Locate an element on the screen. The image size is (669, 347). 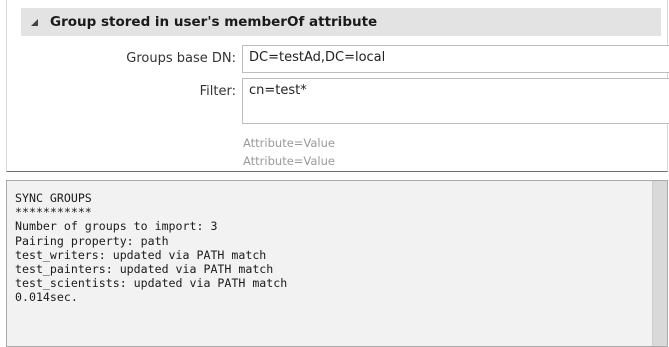
log-line: test_writers: updated via PATH match is located at coordinates (141, 254).